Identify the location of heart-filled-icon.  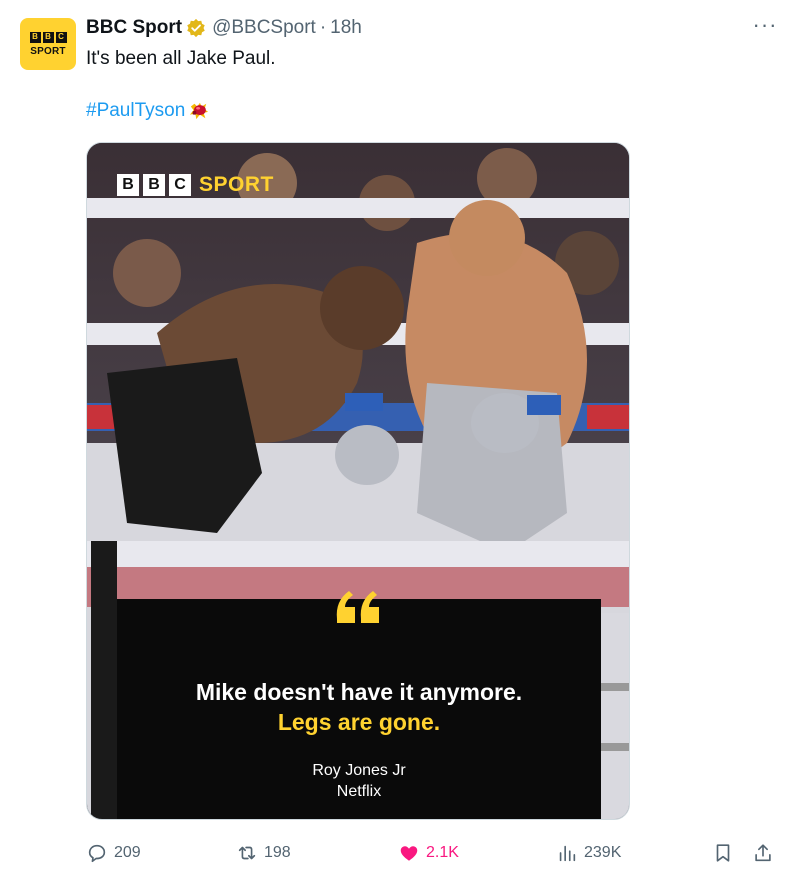
(409, 853).